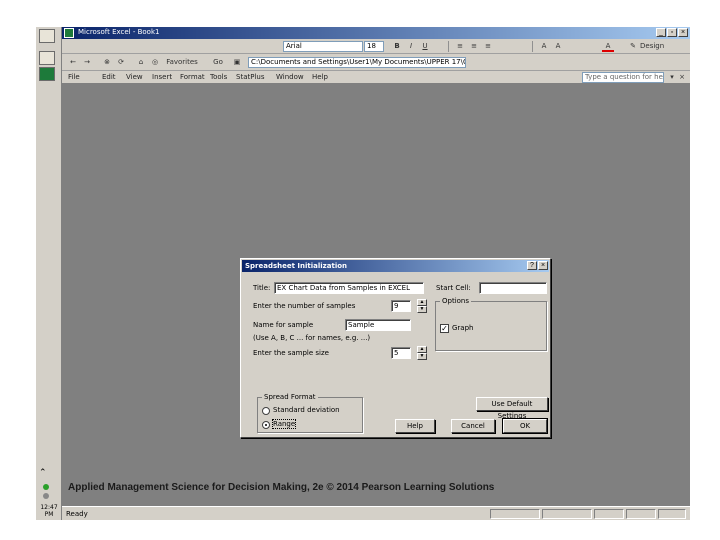  Describe the element at coordinates (192, 77) in the screenshot. I see `menu-format: Format` at that location.